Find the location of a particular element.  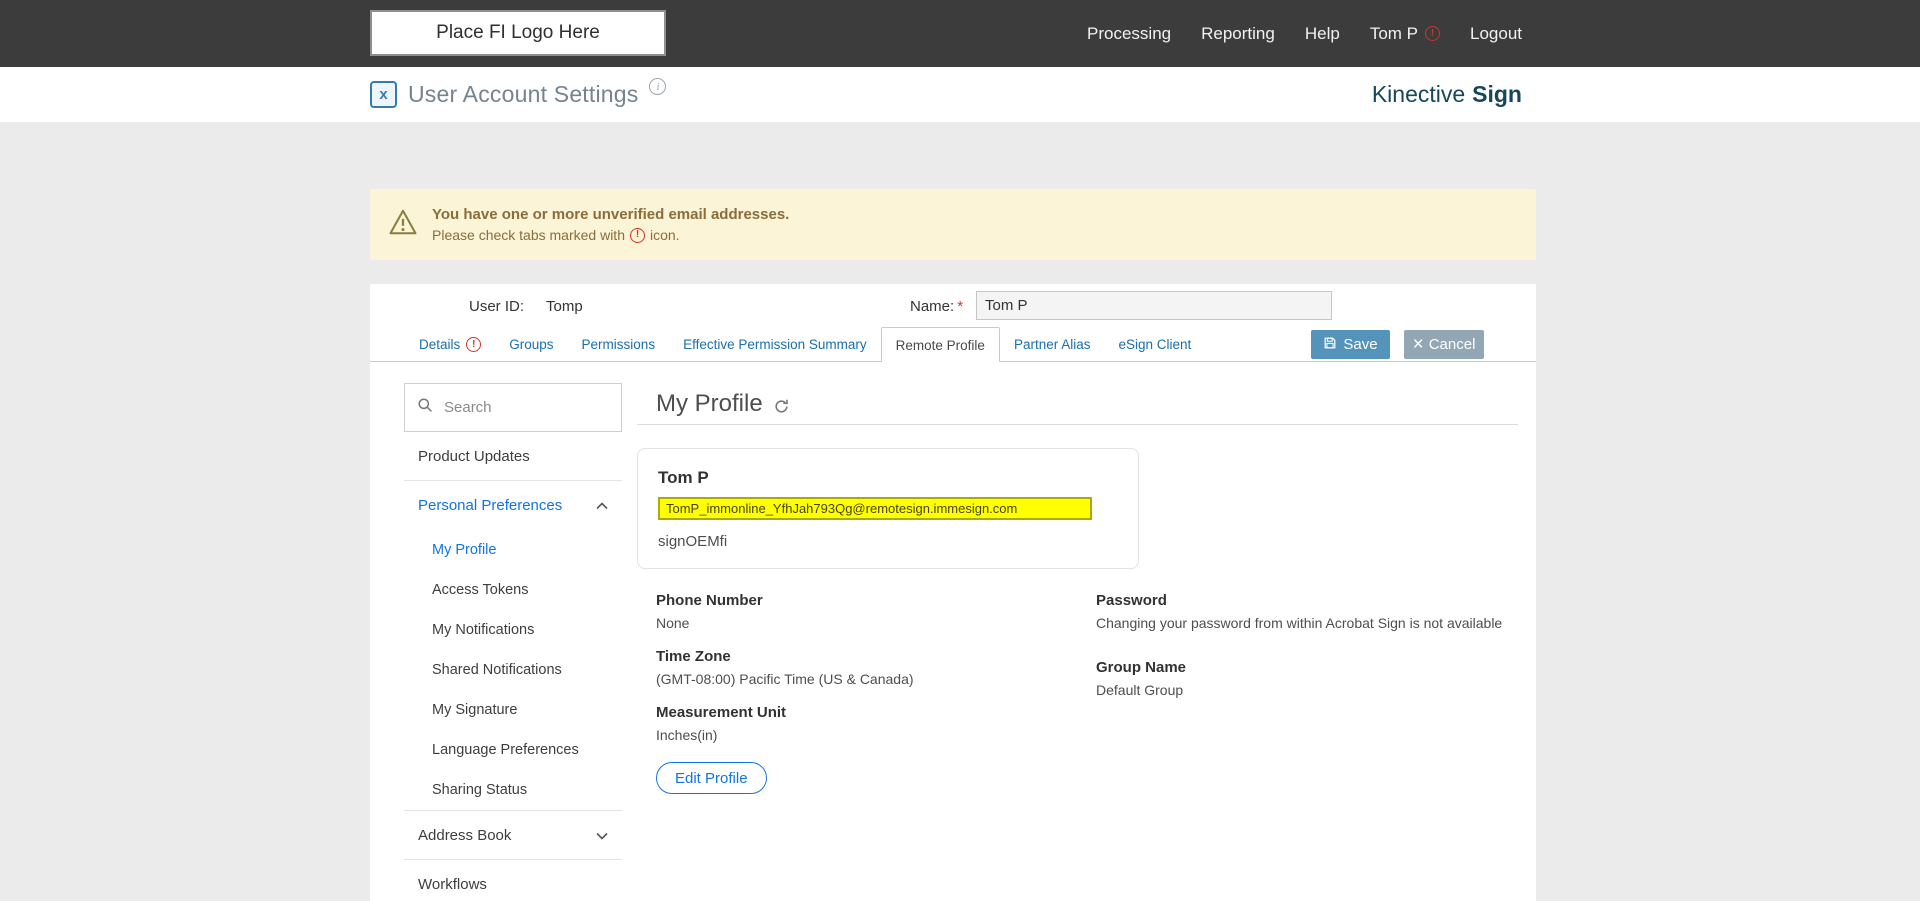

nav-help: Help is located at coordinates (1322, 34).